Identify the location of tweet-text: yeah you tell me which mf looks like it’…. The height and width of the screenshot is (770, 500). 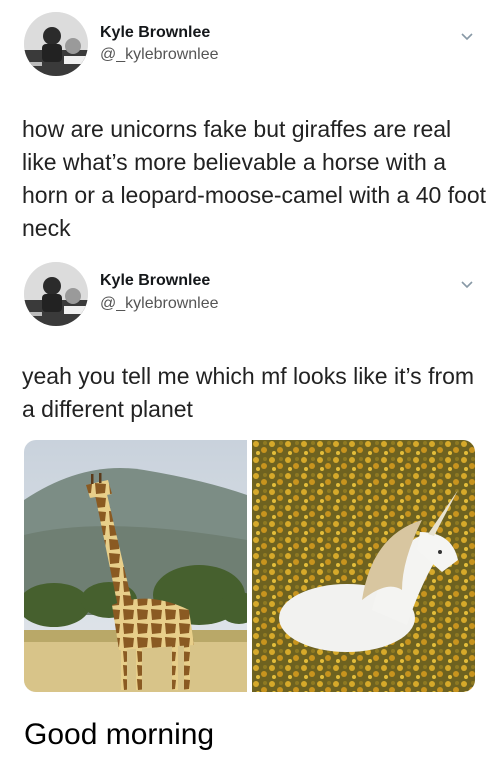
(248, 392).